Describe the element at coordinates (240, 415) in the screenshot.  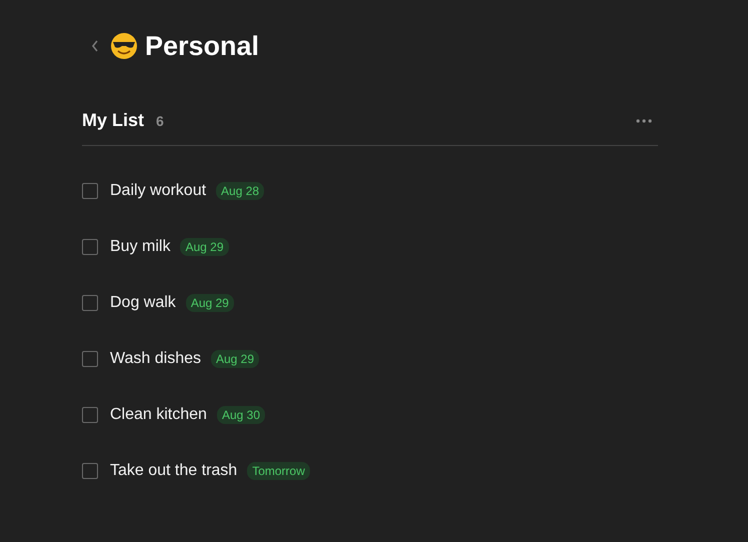
I see `due-date-tag: Aug 30` at that location.